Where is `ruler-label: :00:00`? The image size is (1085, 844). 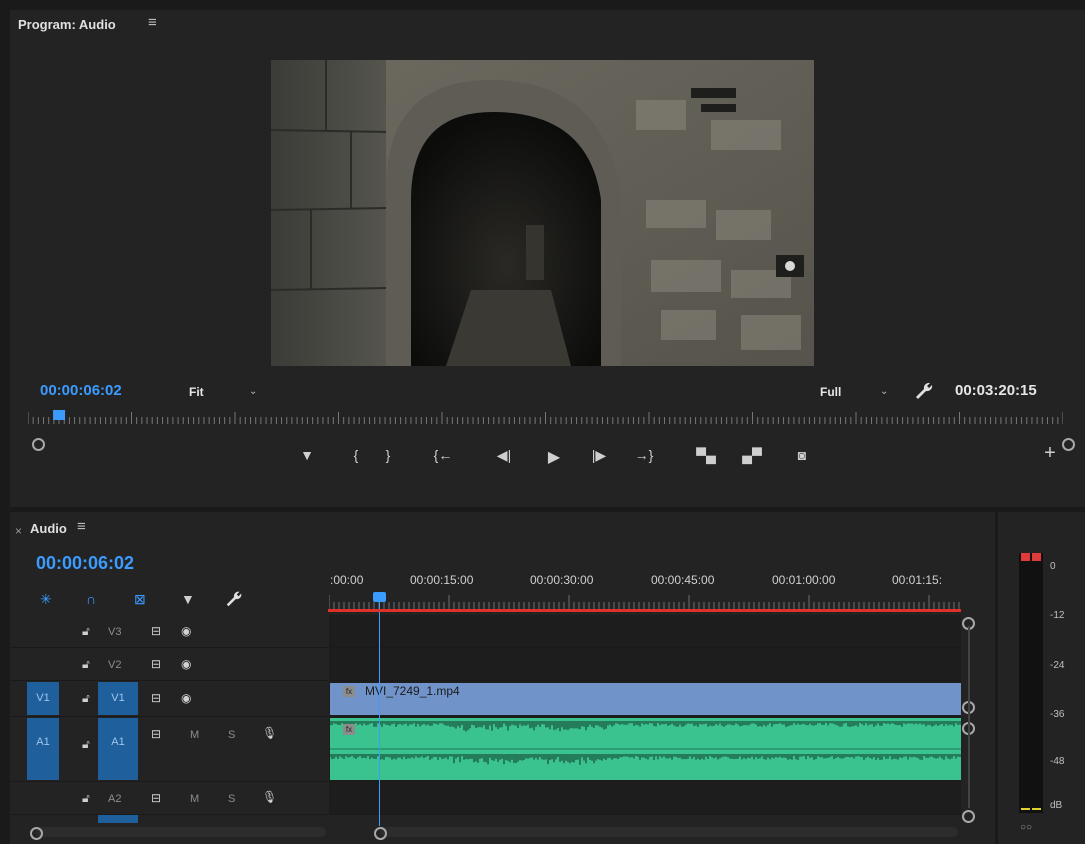
ruler-label: :00:00 is located at coordinates (347, 580).